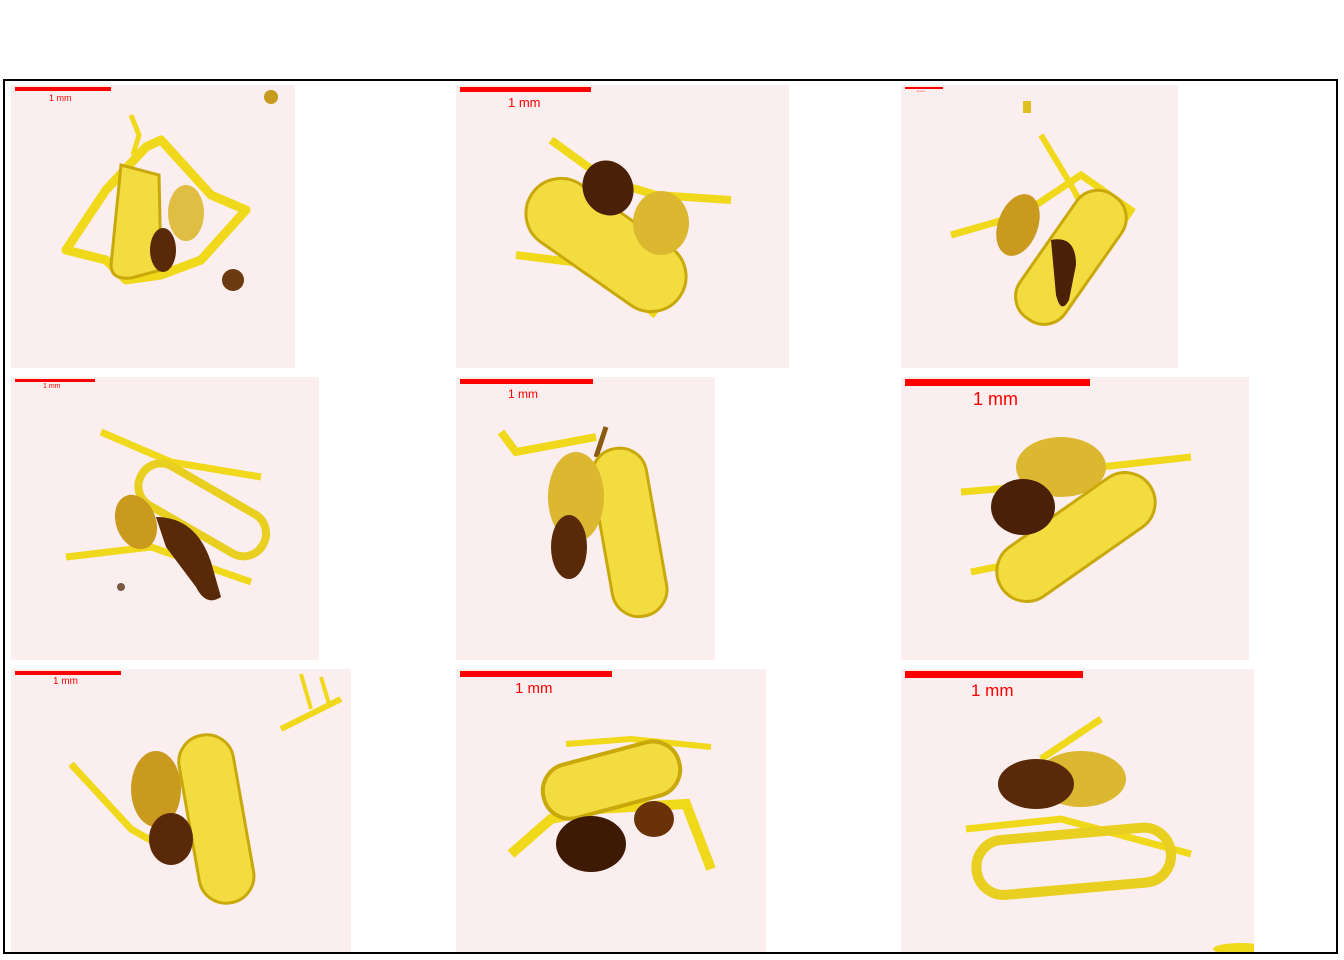 The width and height of the screenshot is (1344, 960). I want to click on specimen-panel-3: 1 mm, so click(1039, 226).